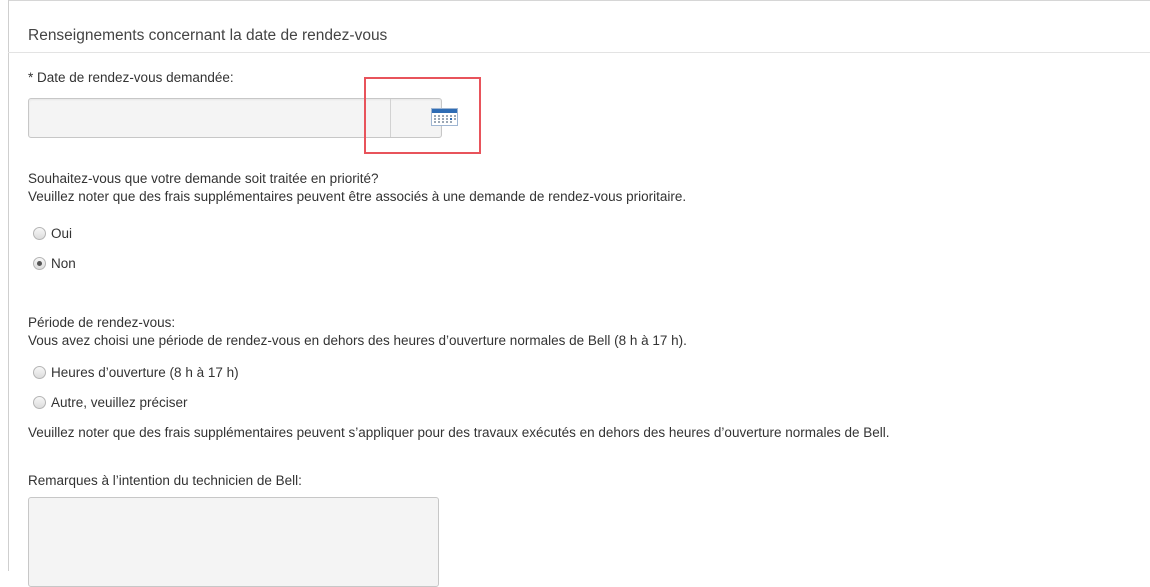  Describe the element at coordinates (145, 372) in the screenshot. I see `radio-business-hours-label: Heures d’ouverture (8 h à 17 h)` at that location.